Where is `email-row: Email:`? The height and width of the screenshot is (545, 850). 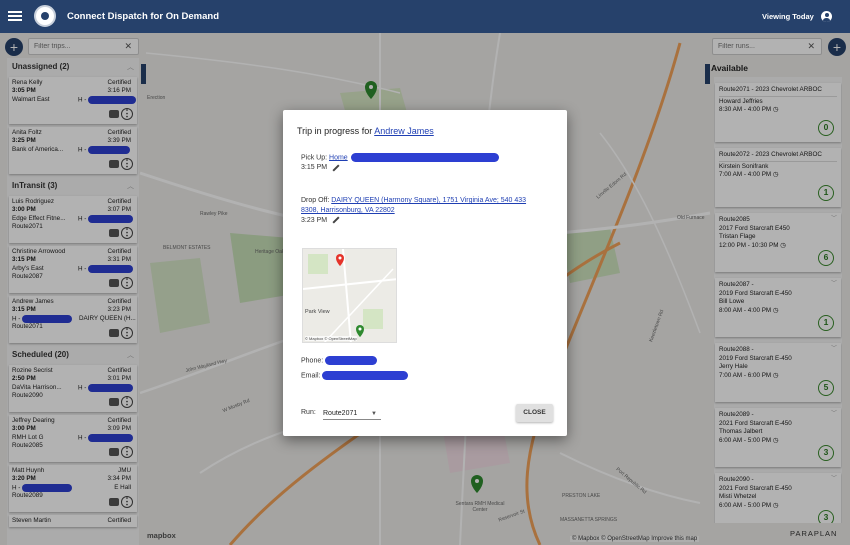
email-row: Email: is located at coordinates (355, 376).